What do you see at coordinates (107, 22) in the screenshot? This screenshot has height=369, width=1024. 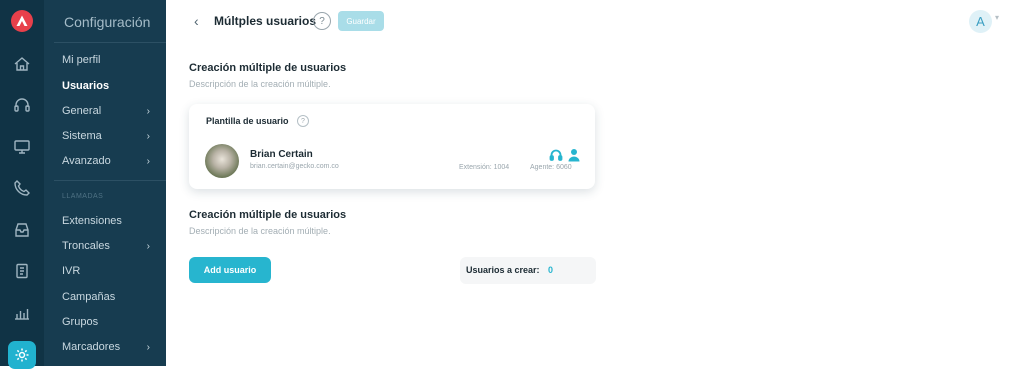 I see `sidebar-title: Configuración` at bounding box center [107, 22].